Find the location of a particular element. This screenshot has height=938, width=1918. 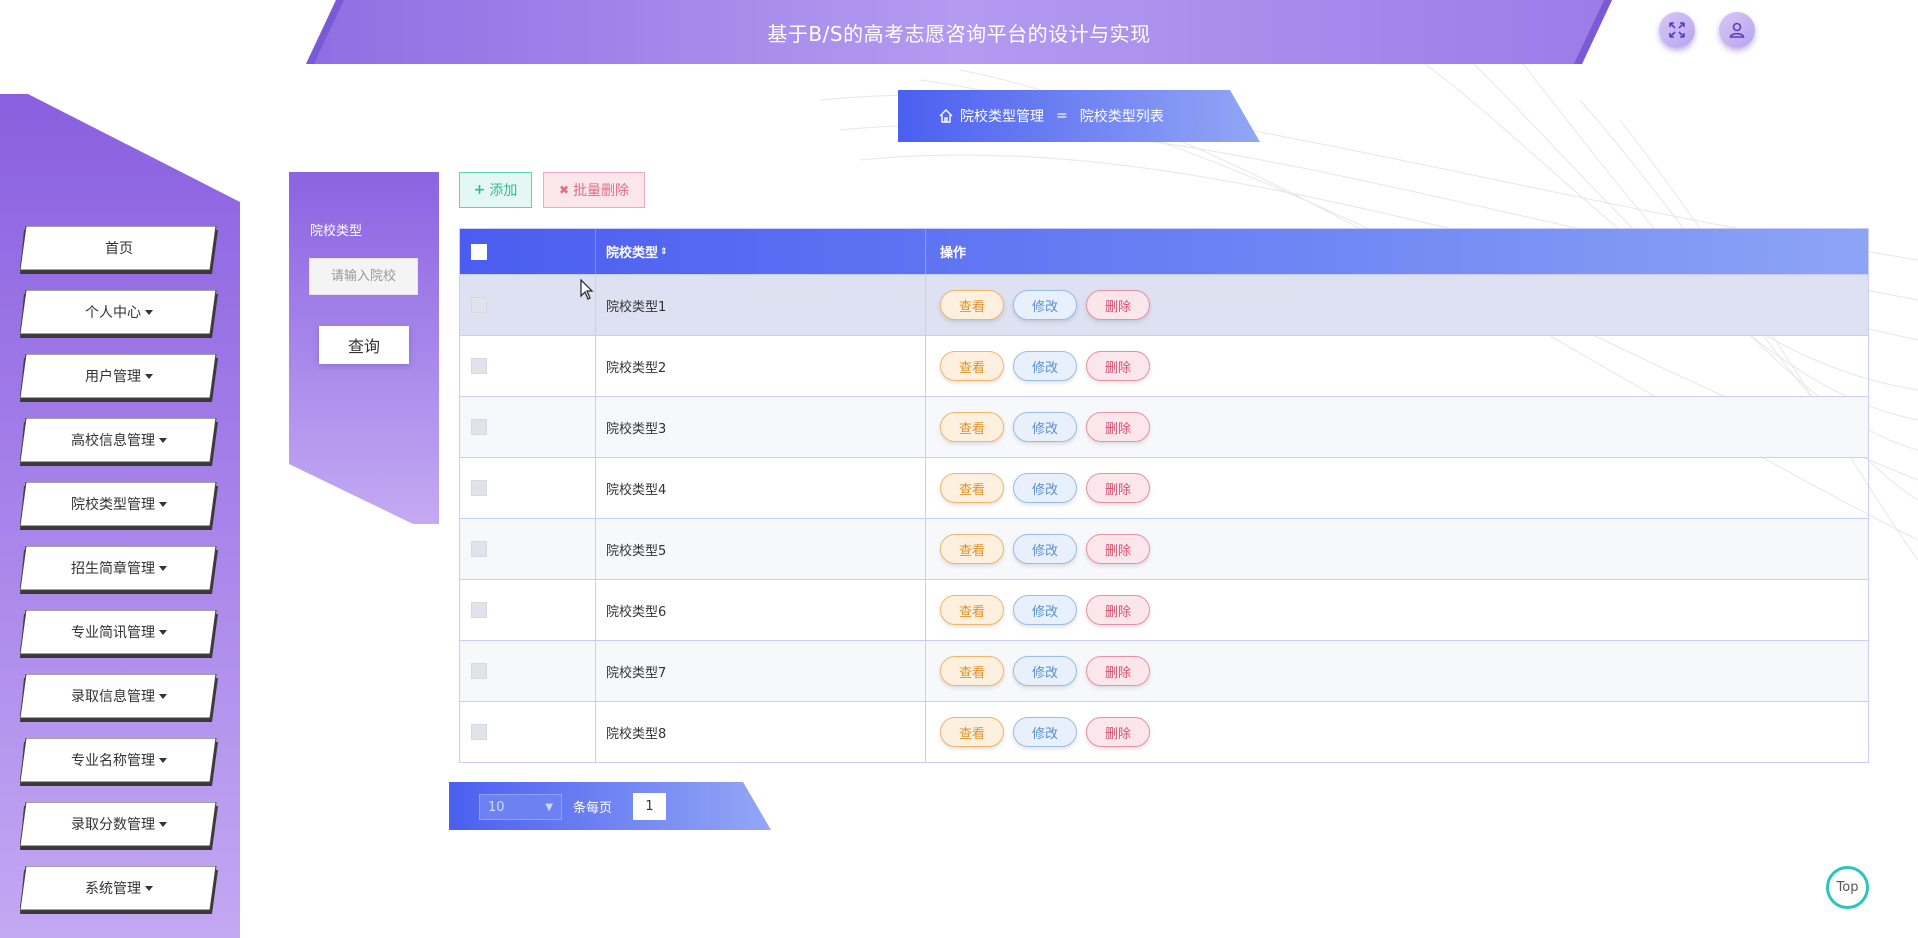

page-size-select: 10 ▼ is located at coordinates (520, 807).